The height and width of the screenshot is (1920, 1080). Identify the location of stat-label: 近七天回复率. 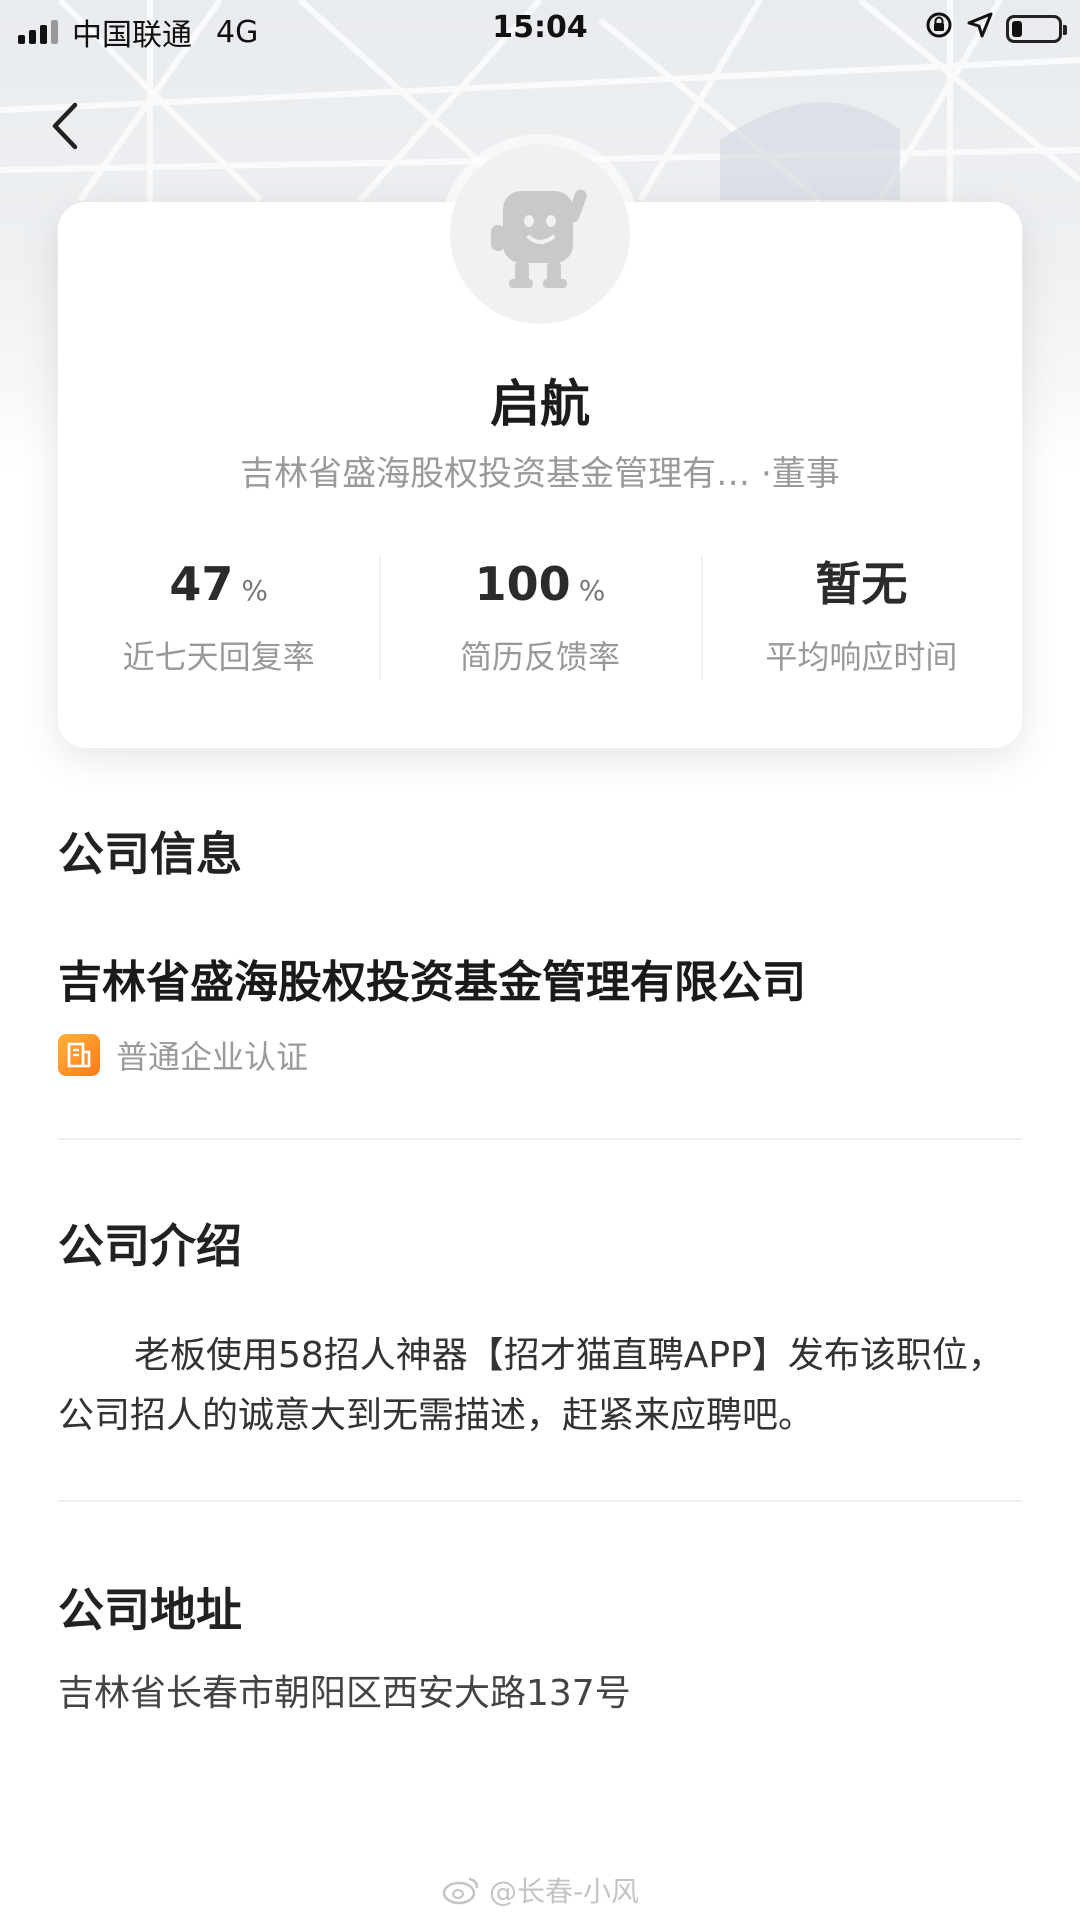
(218, 657).